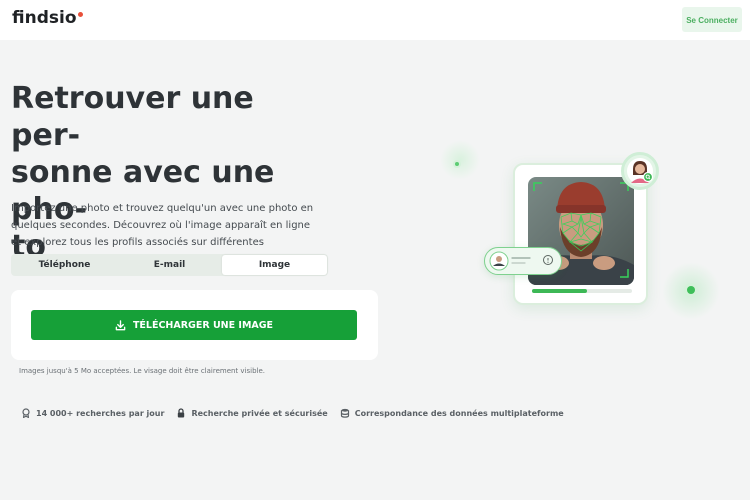 Image resolution: width=750 pixels, height=500 pixels. Describe the element at coordinates (344, 413) in the screenshot. I see `database-icon` at that location.